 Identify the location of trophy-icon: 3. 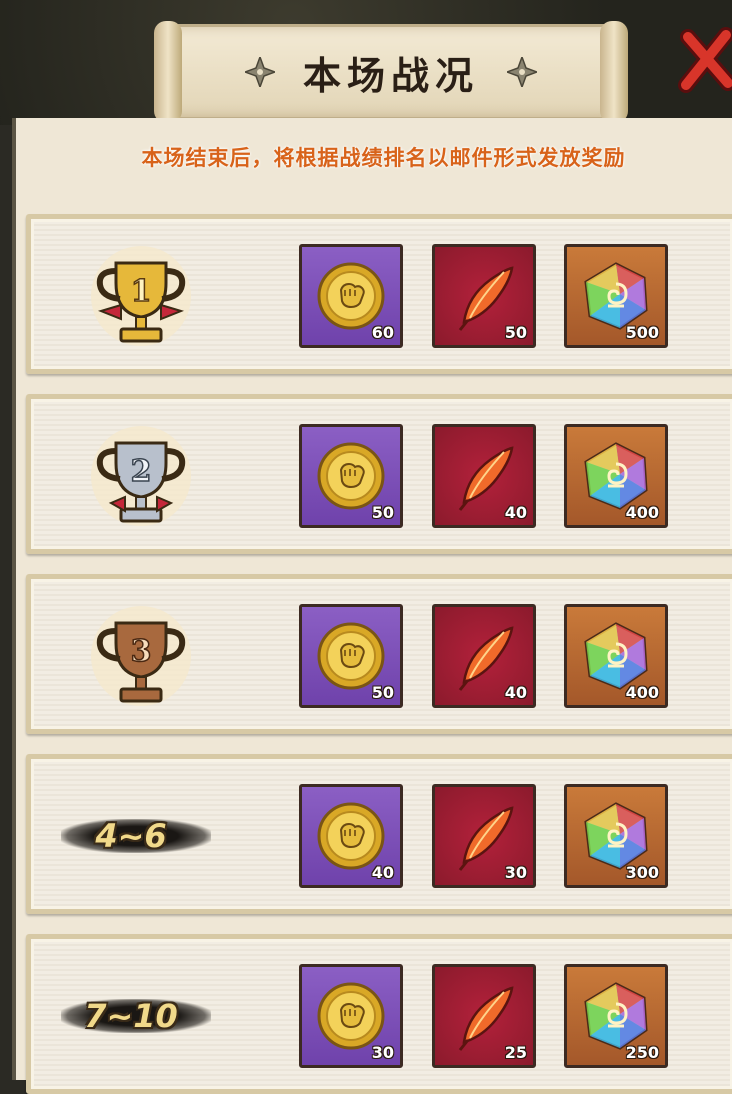
(141, 656).